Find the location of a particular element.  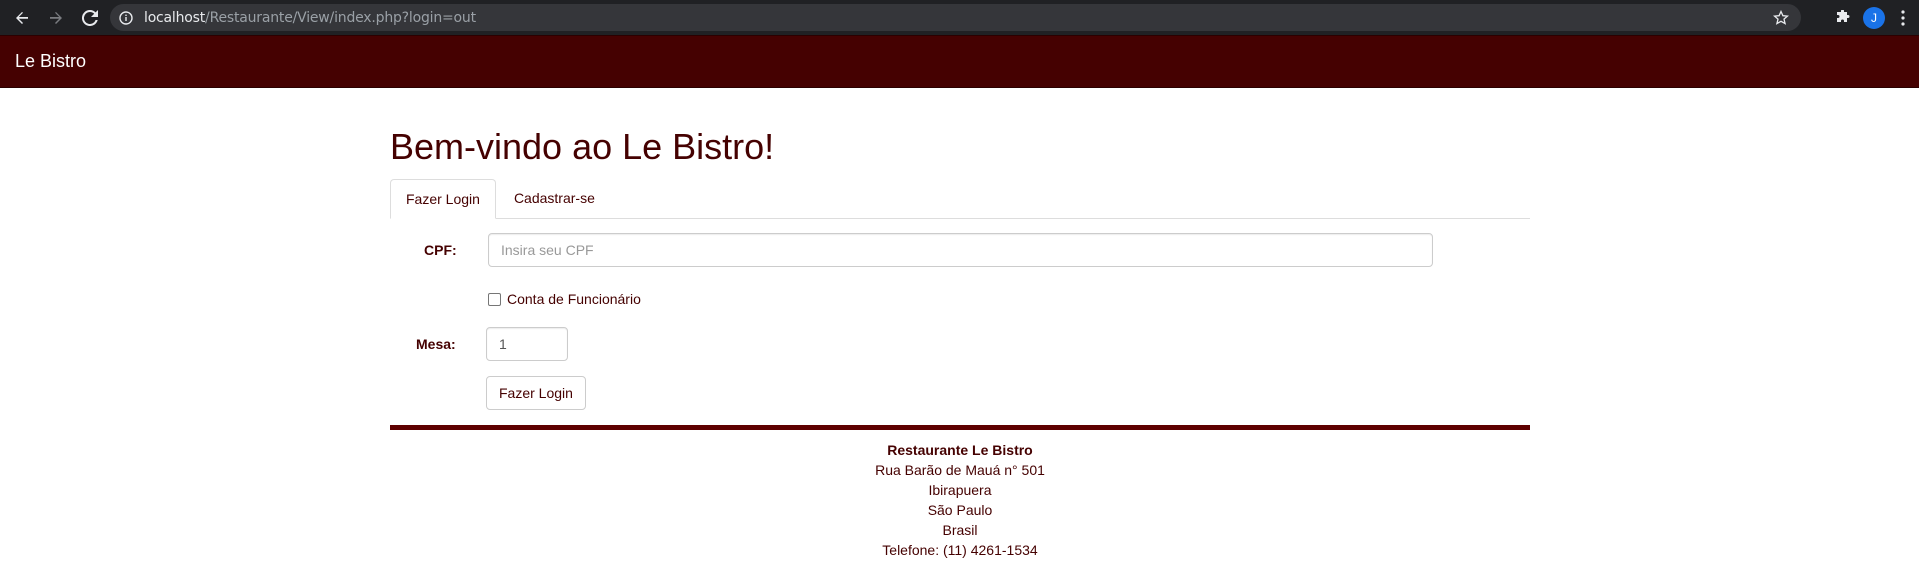

footer-city: São Paulo is located at coordinates (960, 510).